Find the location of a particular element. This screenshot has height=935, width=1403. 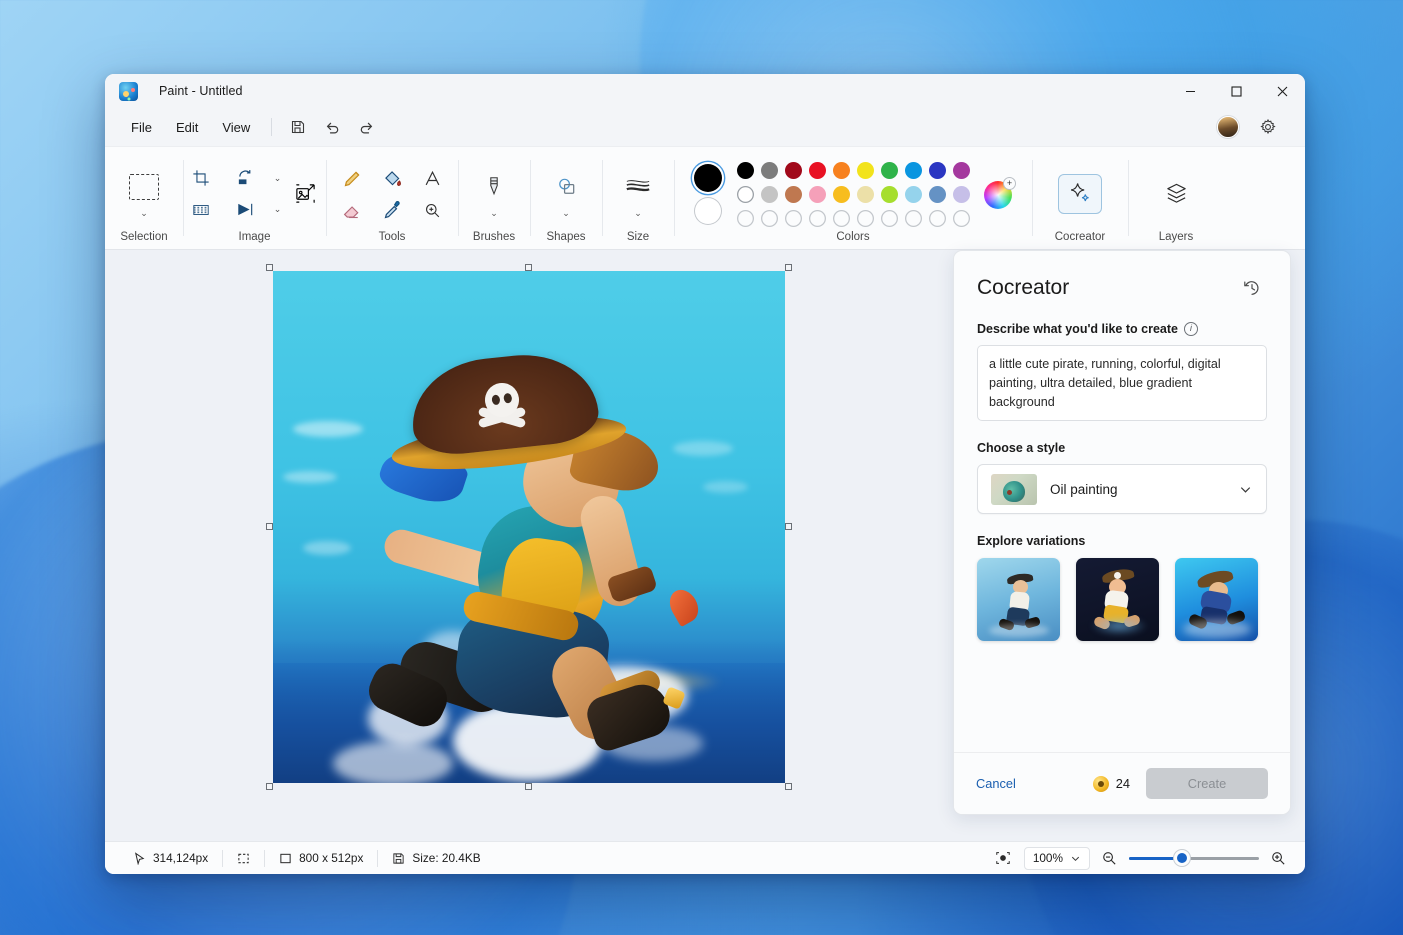

save-icon is located at coordinates (298, 127).